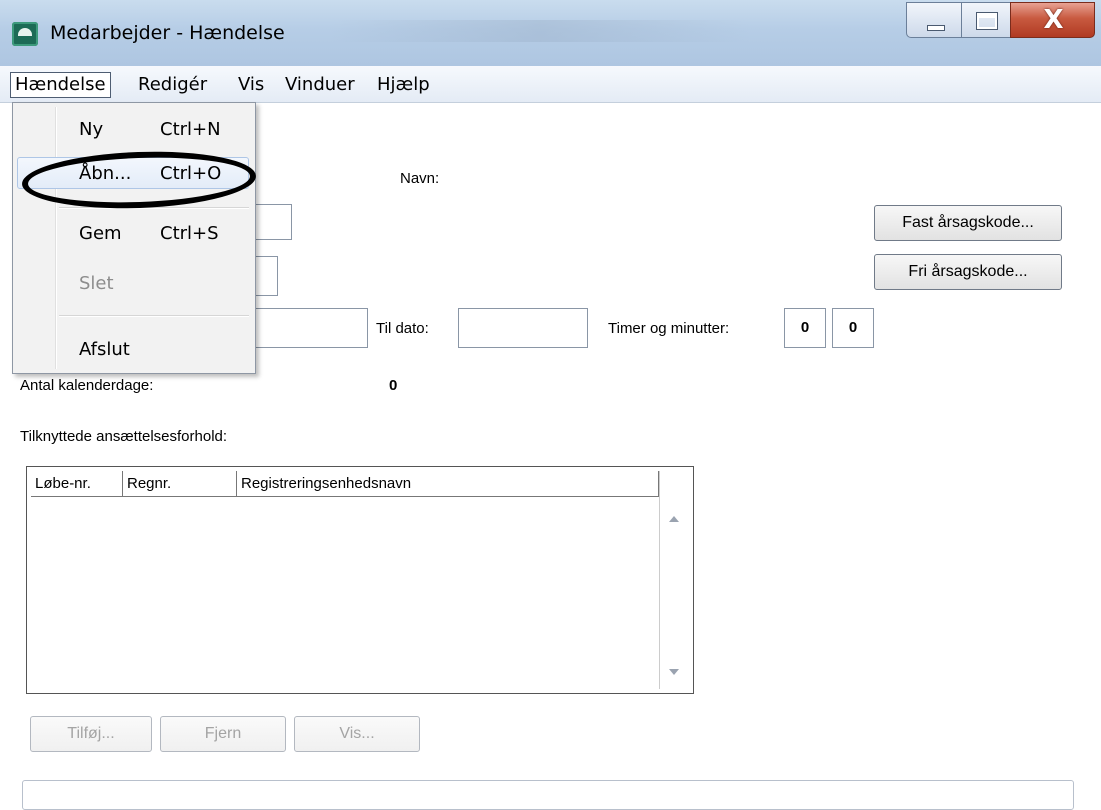 This screenshot has height=810, width=1101. Describe the element at coordinates (100, 233) in the screenshot. I see `menu-item-label: Gem` at that location.